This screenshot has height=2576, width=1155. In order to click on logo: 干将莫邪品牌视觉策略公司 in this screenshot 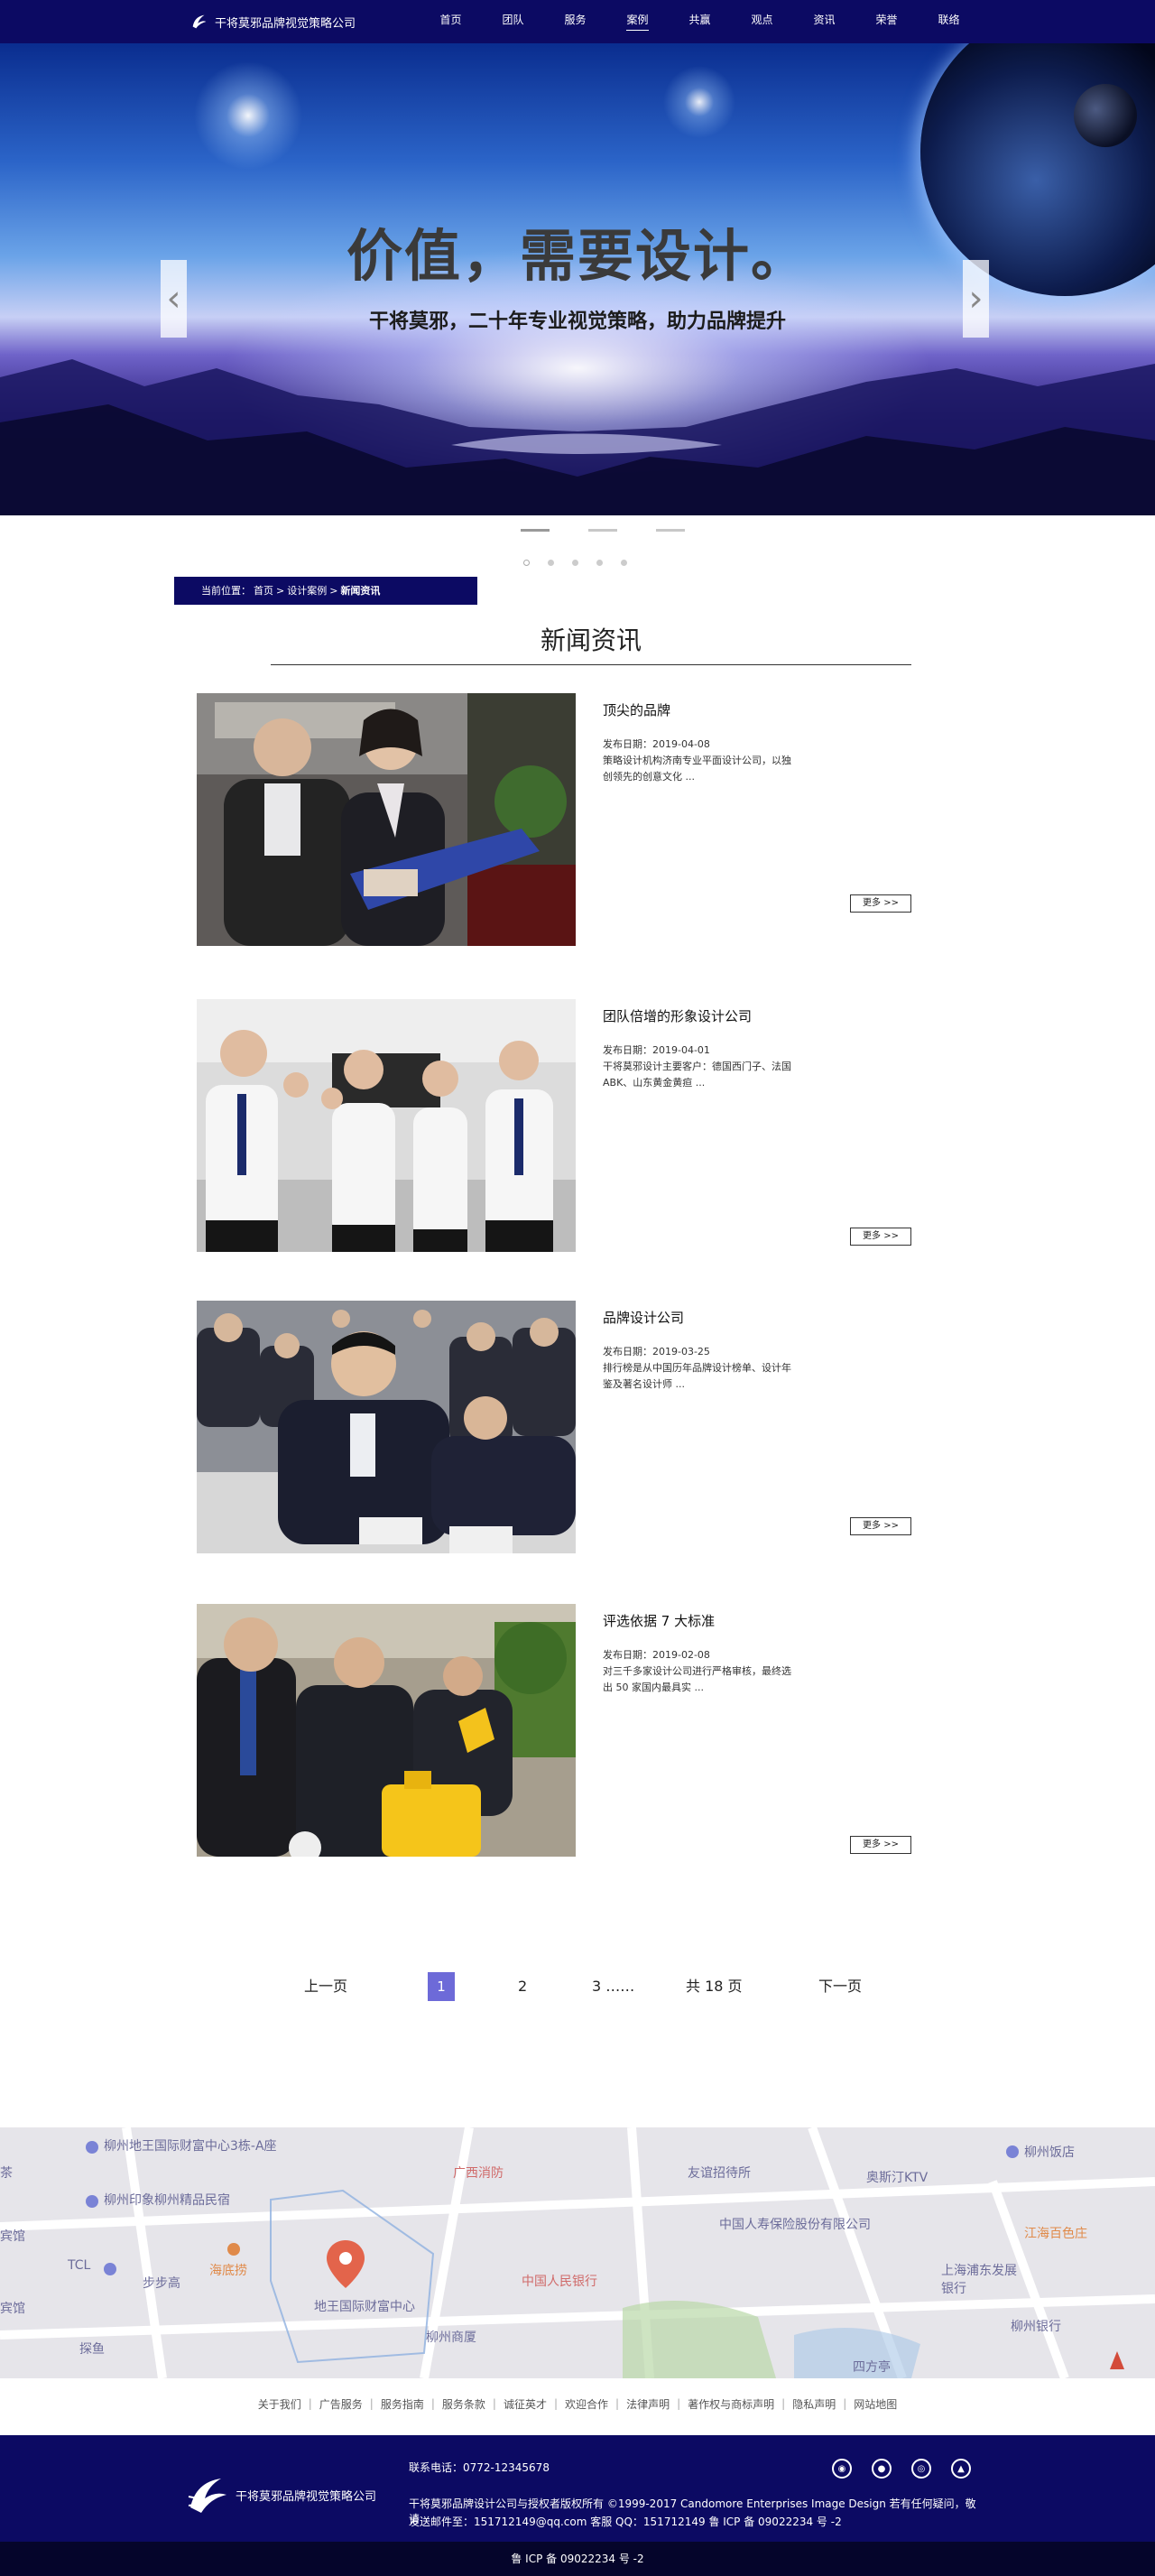, I will do `click(272, 21)`.